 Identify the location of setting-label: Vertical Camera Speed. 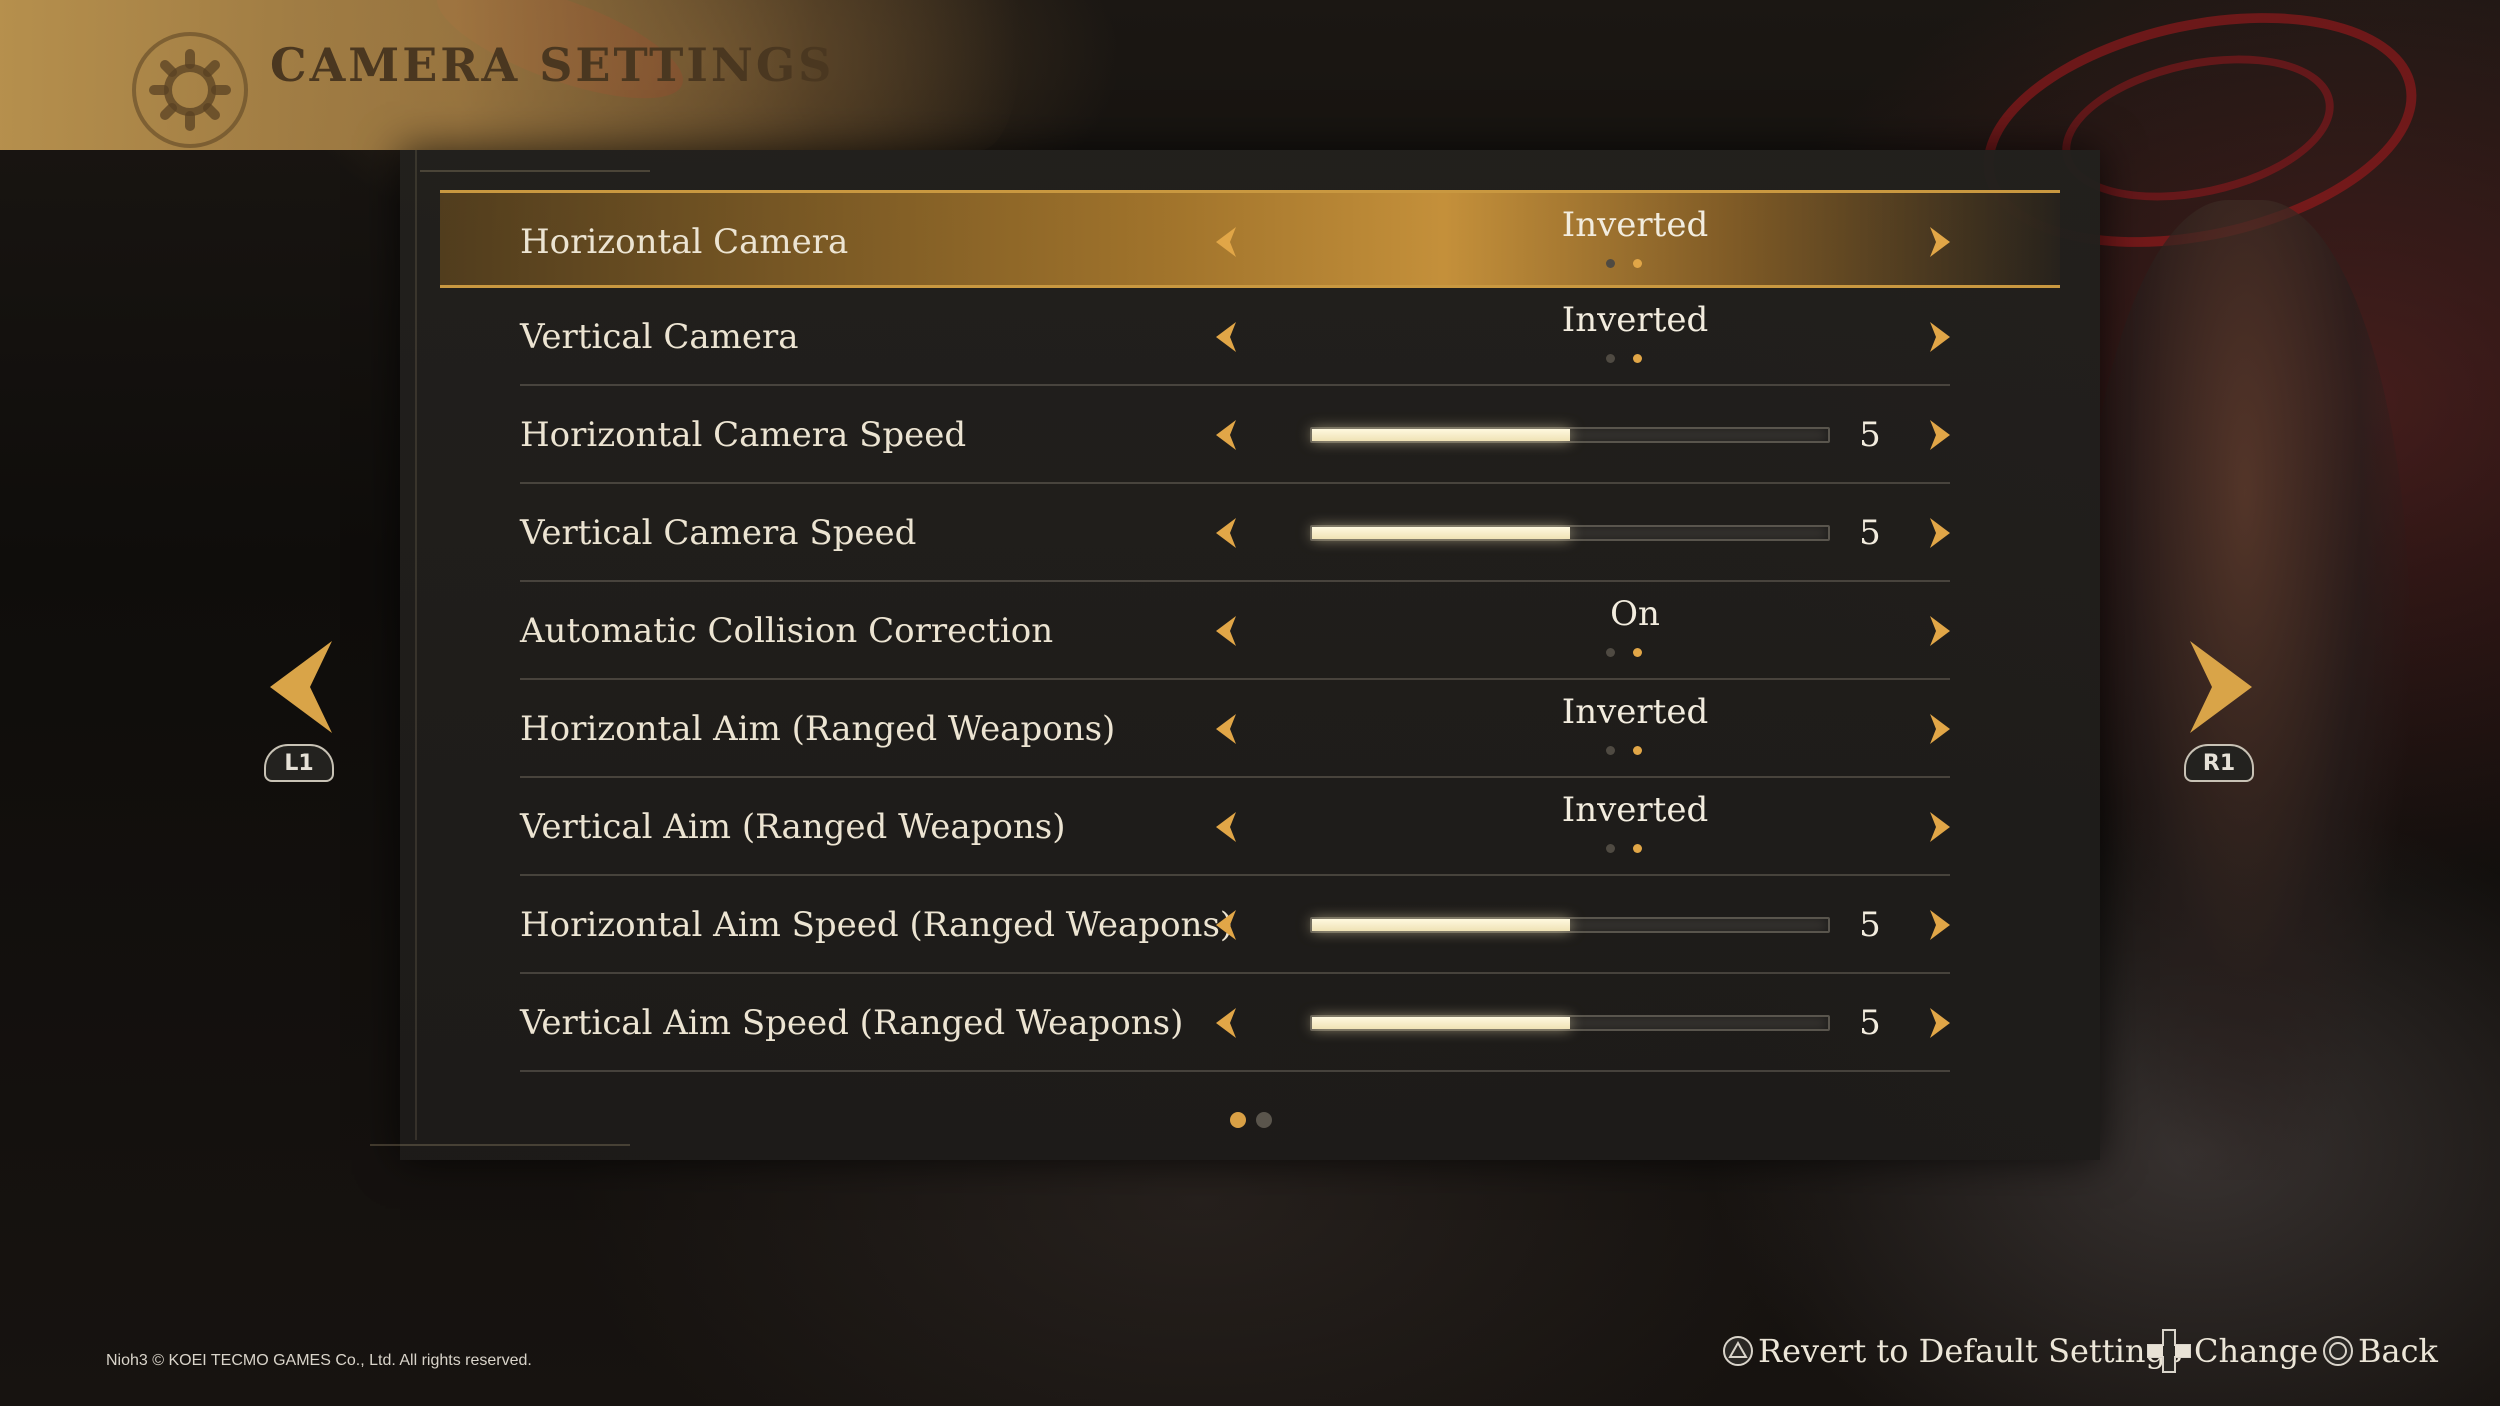
(718, 533).